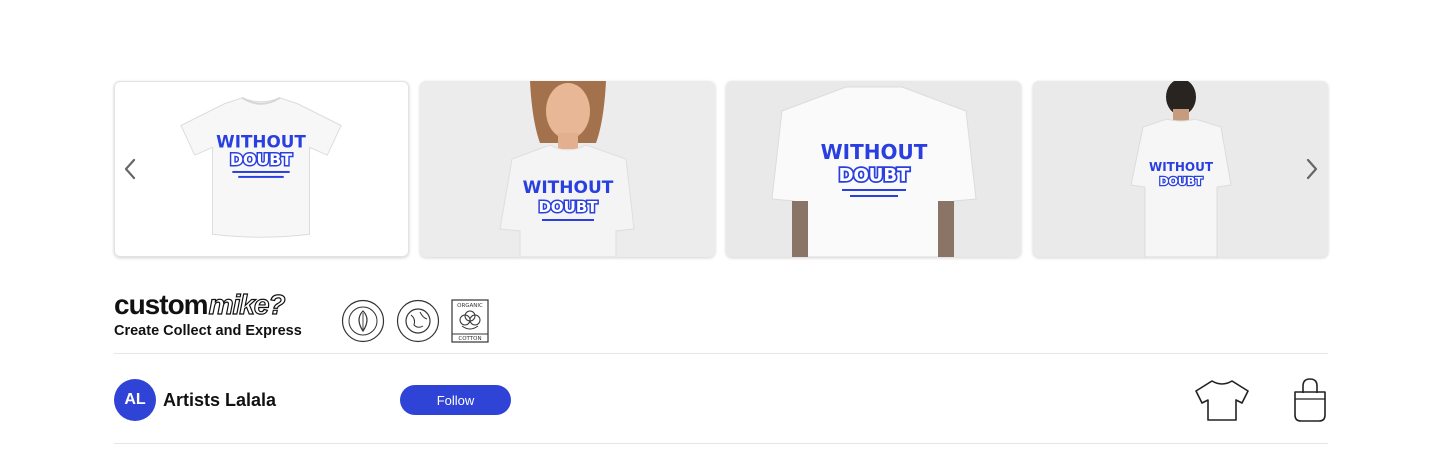 The image size is (1442, 450). I want to click on brand-logo: custom mike?, so click(208, 304).